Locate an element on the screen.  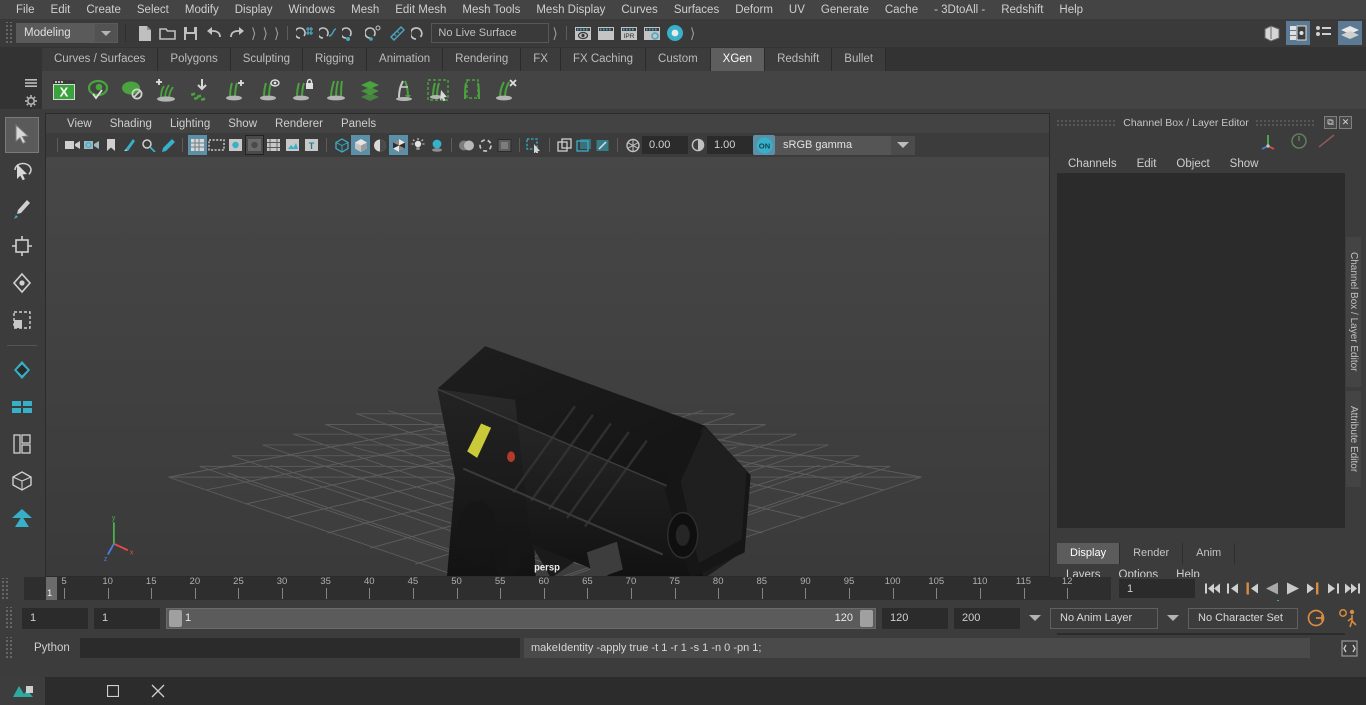
select-camera-icon is located at coordinates (72, 145).